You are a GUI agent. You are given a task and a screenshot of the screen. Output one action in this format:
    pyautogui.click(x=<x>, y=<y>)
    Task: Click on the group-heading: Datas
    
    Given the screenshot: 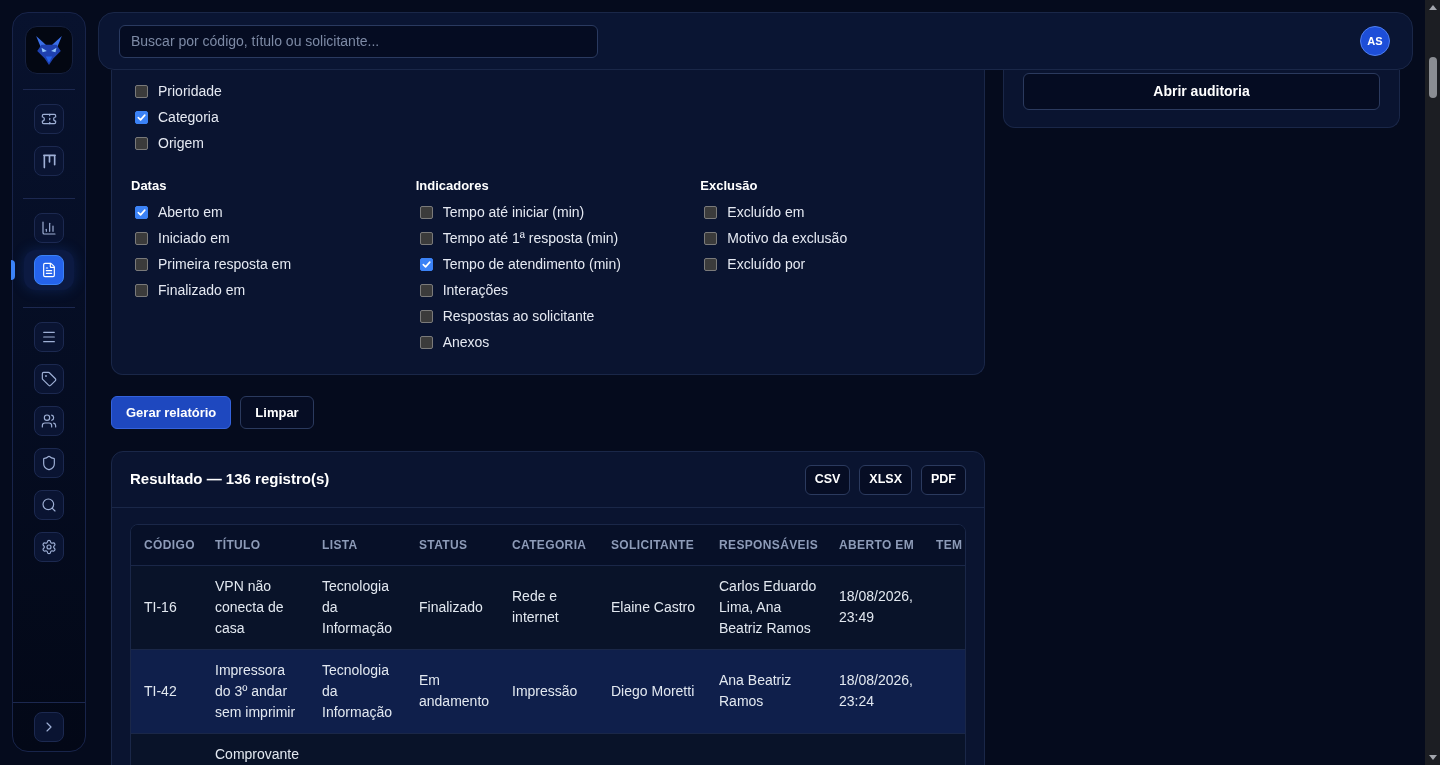 What is the action you would take?
    pyautogui.click(x=149, y=186)
    